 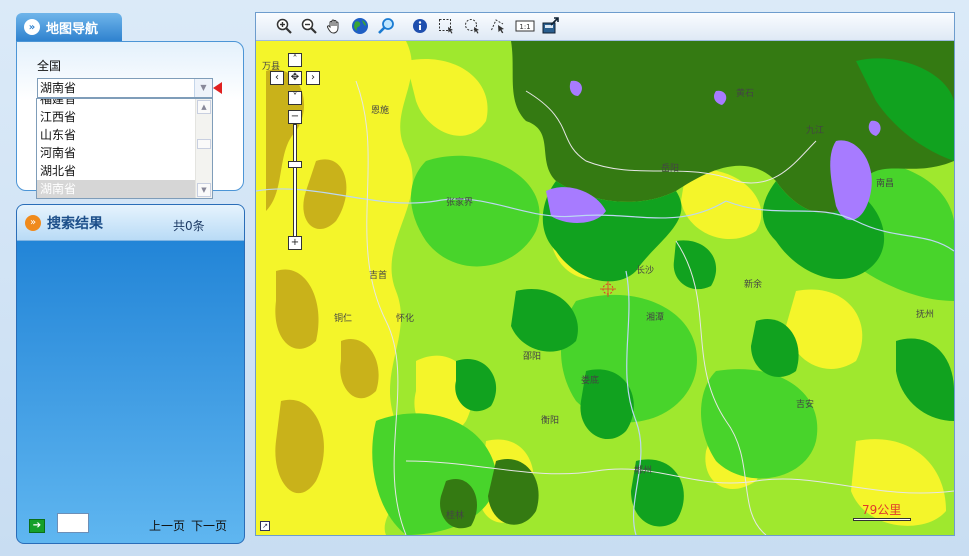 I want to click on list-item: 江西省, so click(x=124, y=117).